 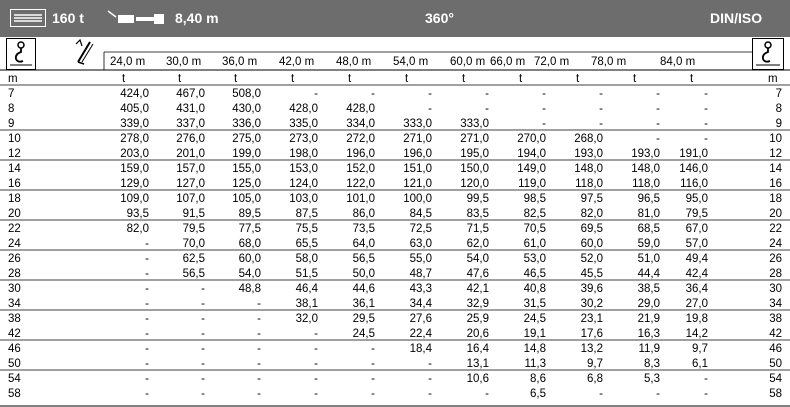 I want to click on load-cell: 428,0, so click(x=303, y=109).